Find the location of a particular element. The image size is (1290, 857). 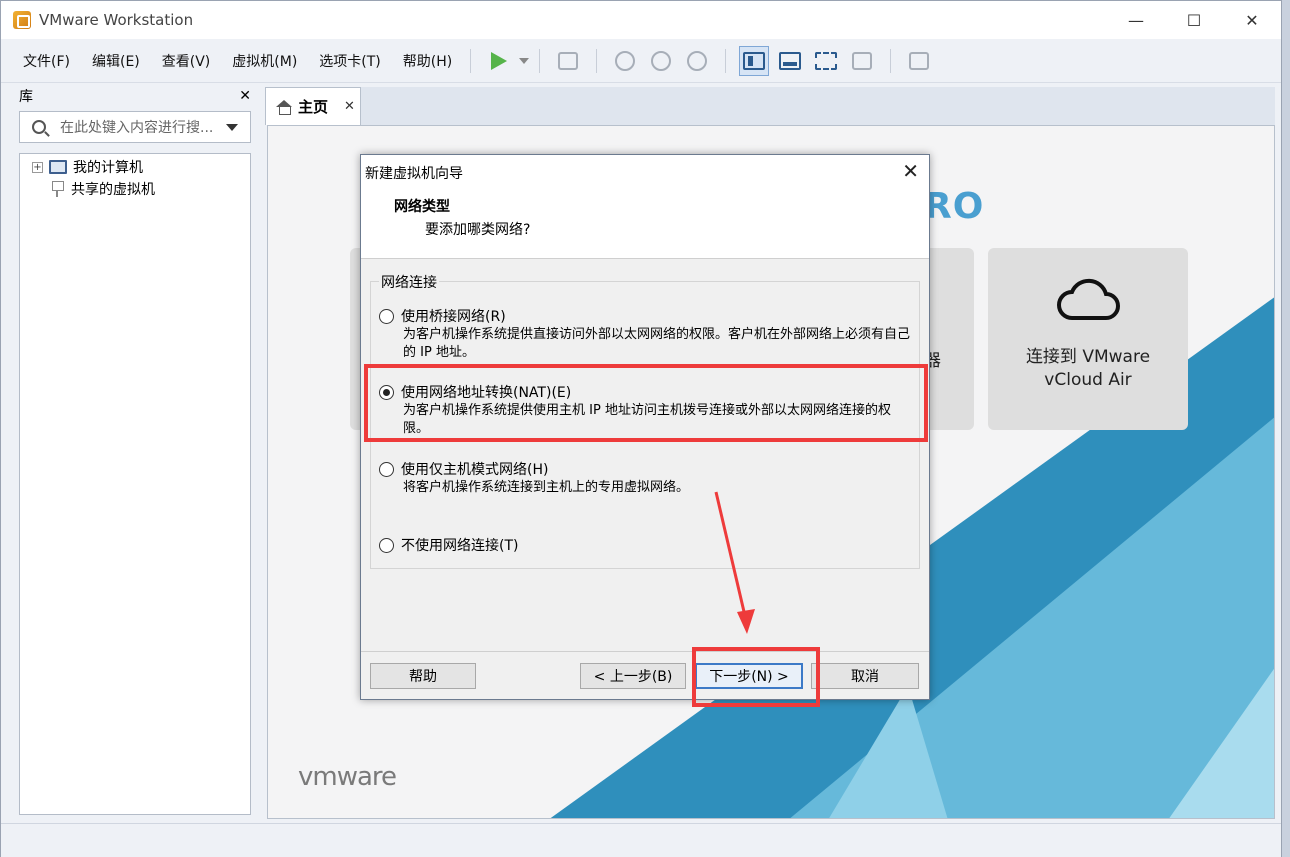

unity-button is located at coordinates (862, 61).